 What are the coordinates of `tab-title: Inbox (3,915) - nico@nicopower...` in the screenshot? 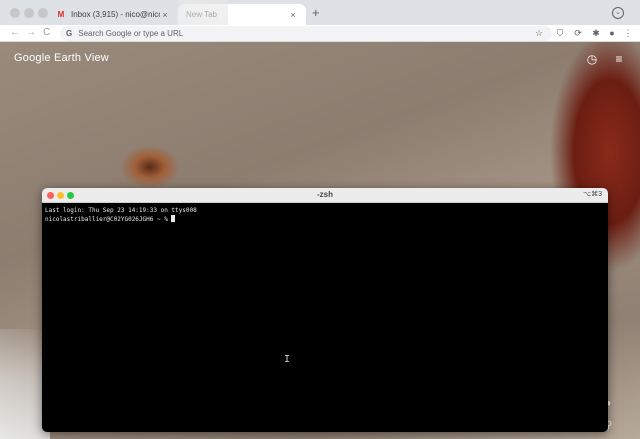 It's located at (115, 14).